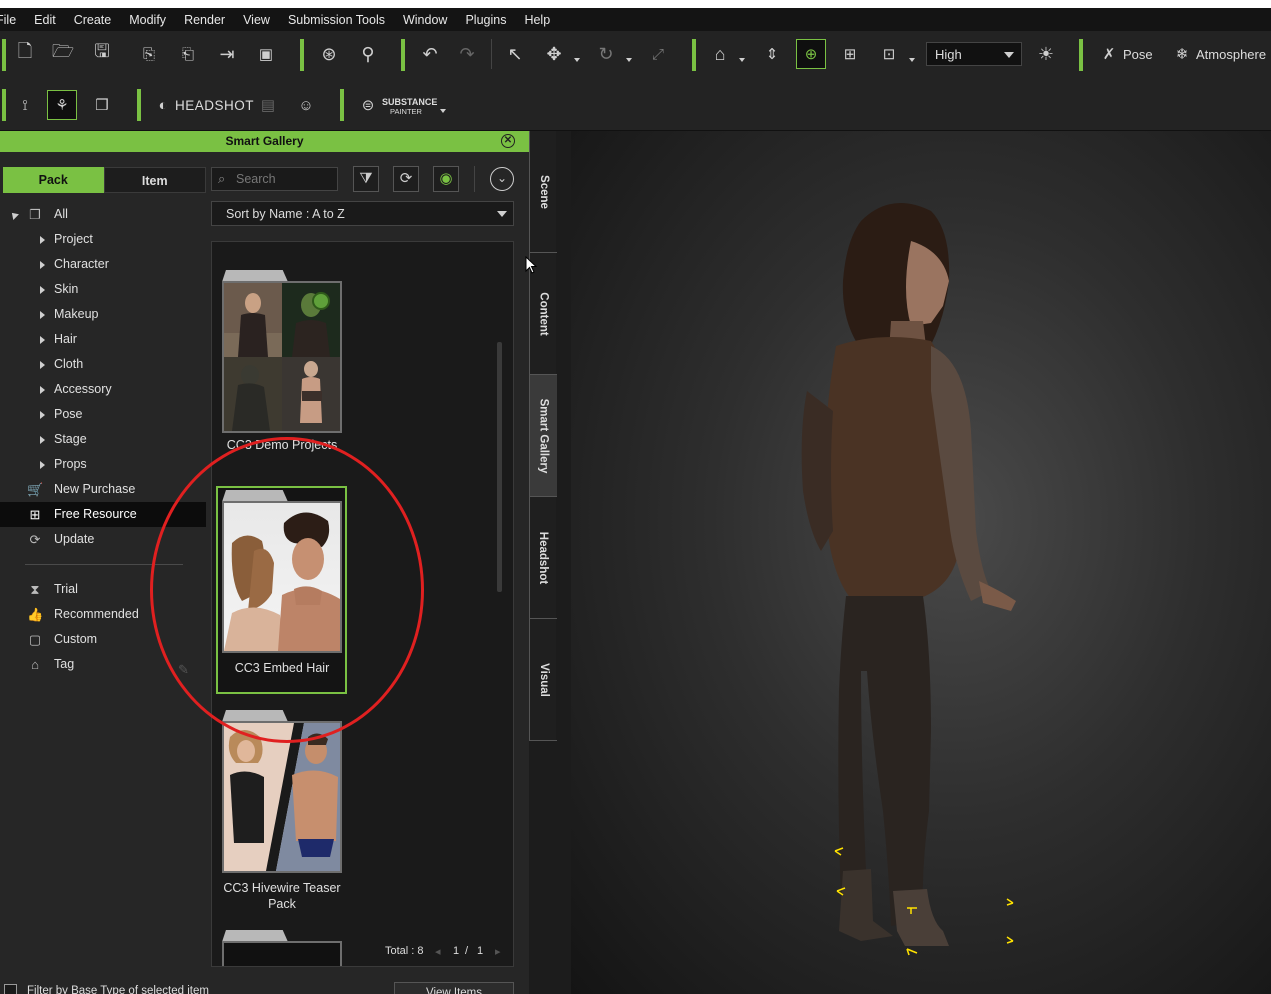 This screenshot has width=1271, height=994. What do you see at coordinates (103, 364) in the screenshot?
I see `tree-item-cloth: Cloth` at bounding box center [103, 364].